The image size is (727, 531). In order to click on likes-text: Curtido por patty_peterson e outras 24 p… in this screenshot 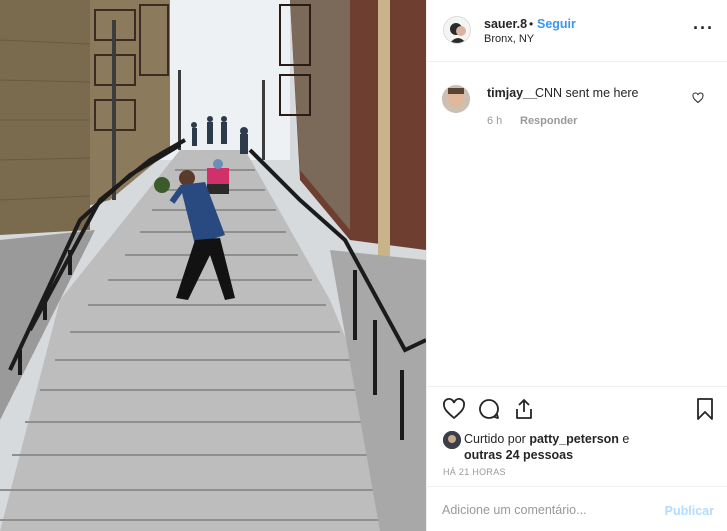, I will do `click(589, 447)`.